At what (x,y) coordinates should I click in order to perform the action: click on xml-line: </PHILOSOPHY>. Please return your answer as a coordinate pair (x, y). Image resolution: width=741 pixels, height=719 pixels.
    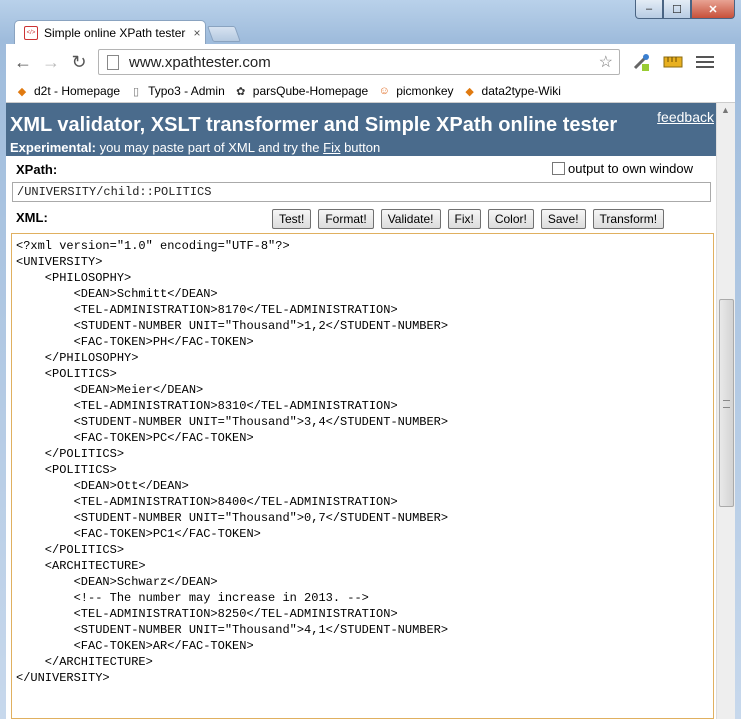
    Looking at the image, I should click on (77, 358).